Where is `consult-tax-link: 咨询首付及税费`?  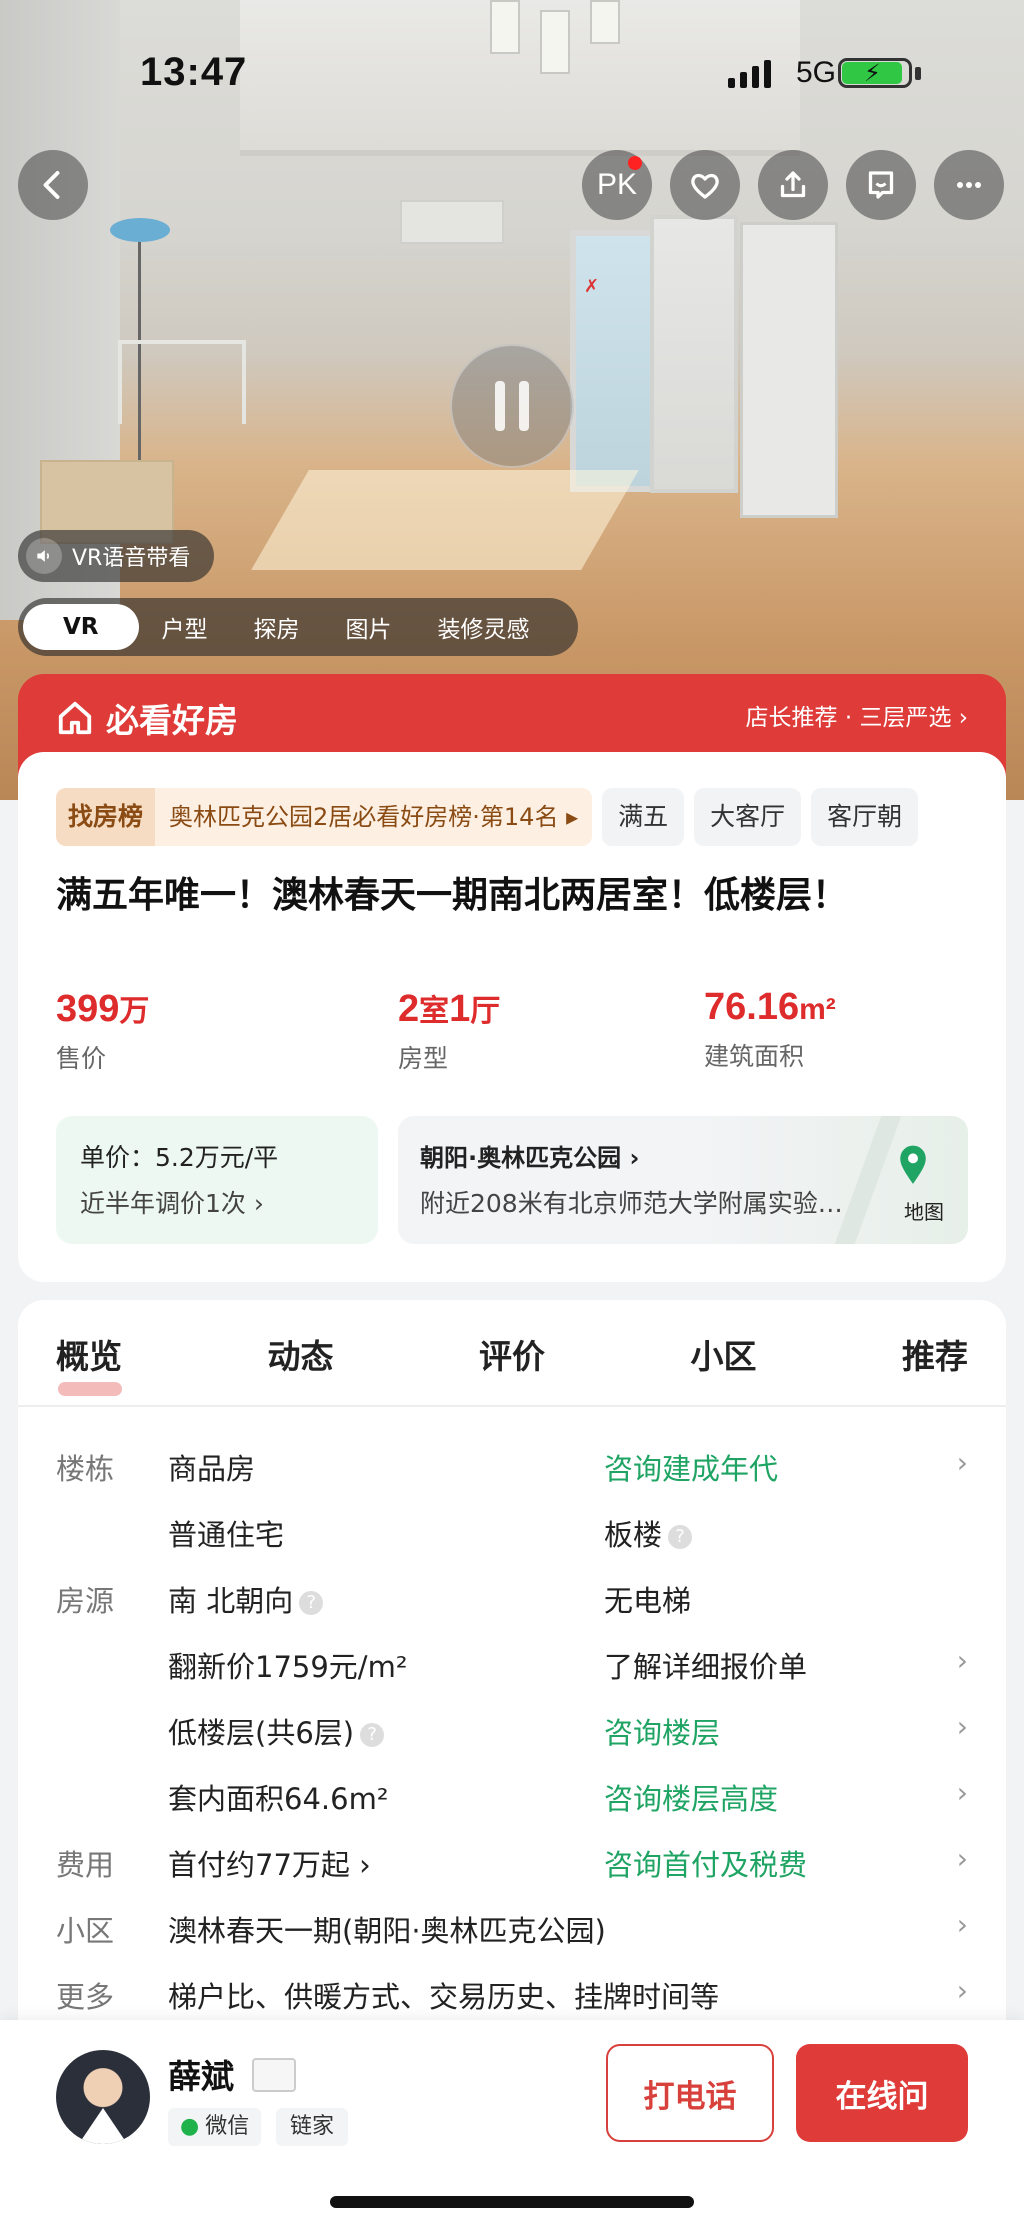 consult-tax-link: 咨询首付及税费 is located at coordinates (705, 1863).